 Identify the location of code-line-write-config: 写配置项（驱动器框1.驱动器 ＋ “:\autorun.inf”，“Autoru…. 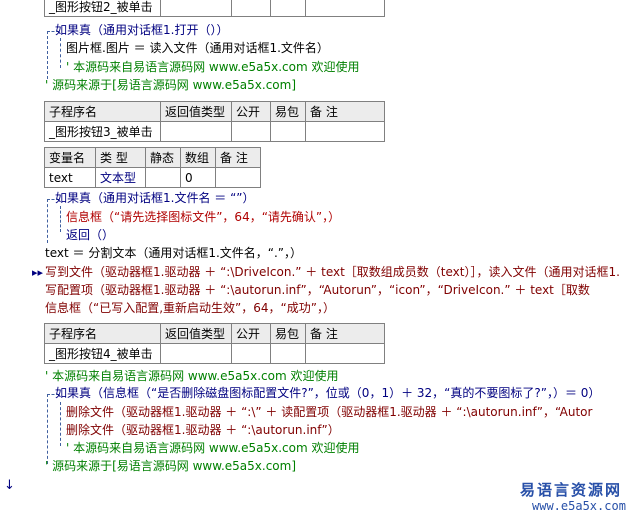
(317, 290).